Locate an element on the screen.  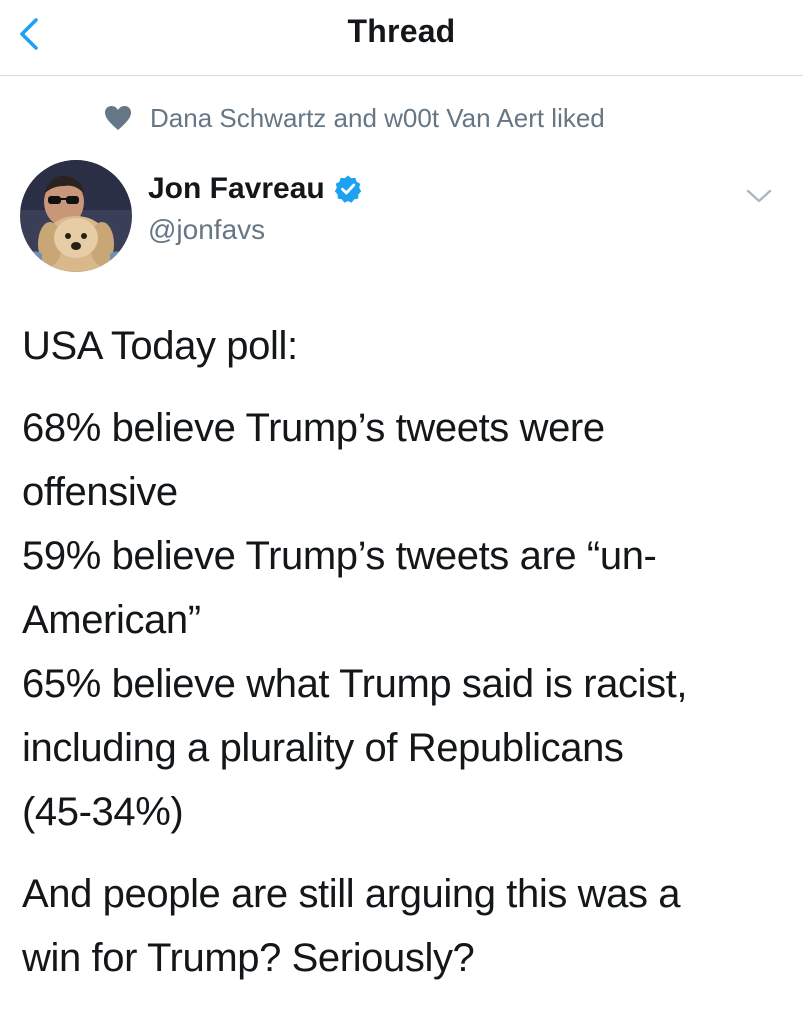
author-handle: @jonfavs is located at coordinates (206, 230).